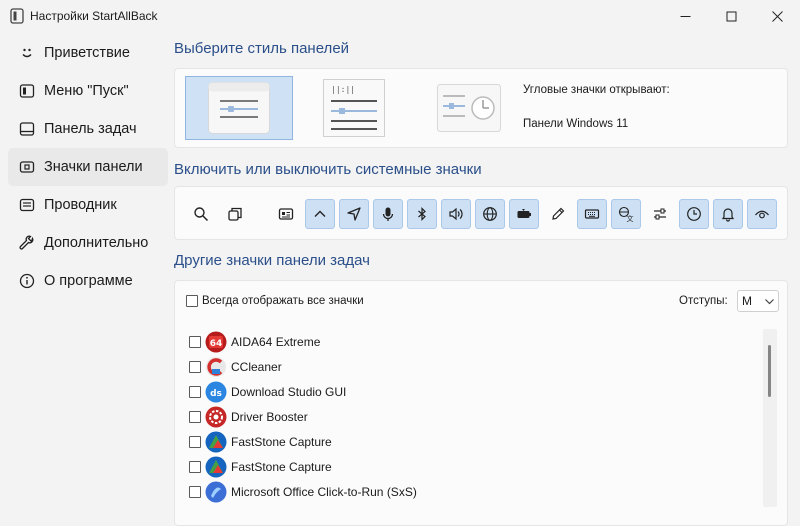  Describe the element at coordinates (286, 214) in the screenshot. I see `news-icon` at that location.